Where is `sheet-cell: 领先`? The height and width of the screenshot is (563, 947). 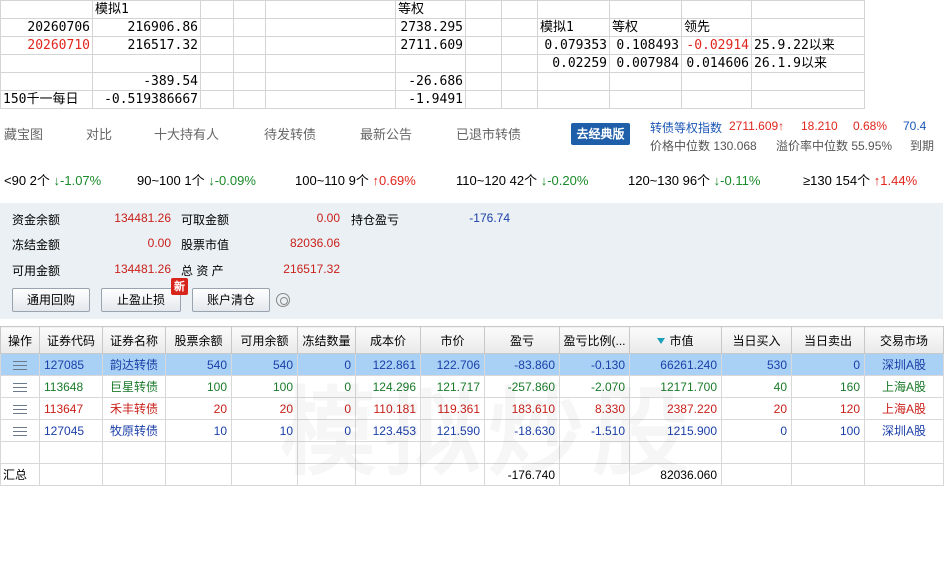
sheet-cell: 领先 is located at coordinates (716, 27).